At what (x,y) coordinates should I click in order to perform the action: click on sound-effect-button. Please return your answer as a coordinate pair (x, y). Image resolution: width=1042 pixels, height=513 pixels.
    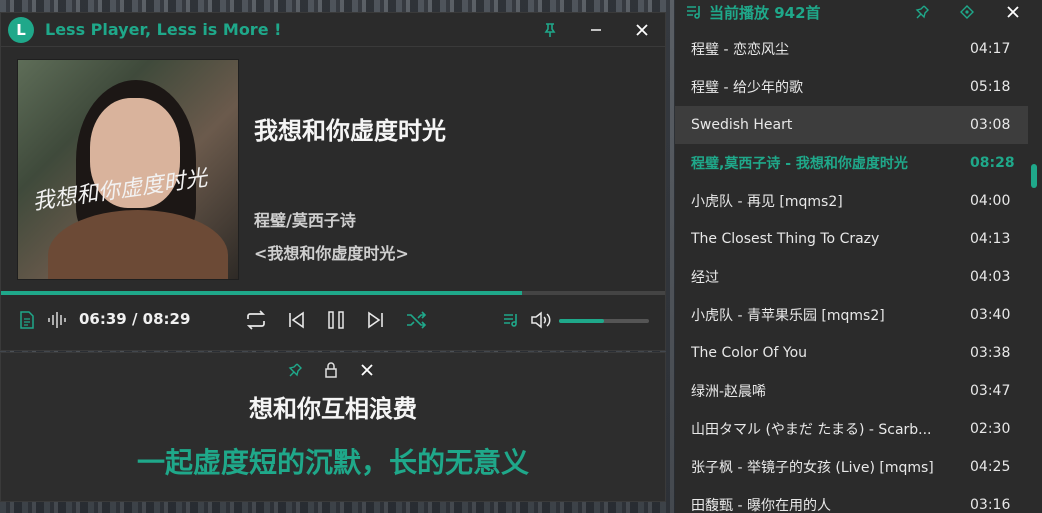
    Looking at the image, I should click on (57, 320).